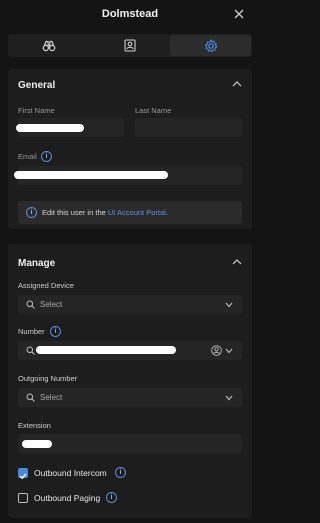  What do you see at coordinates (120, 472) in the screenshot?
I see `outbound-intercom-info-icon: i` at bounding box center [120, 472].